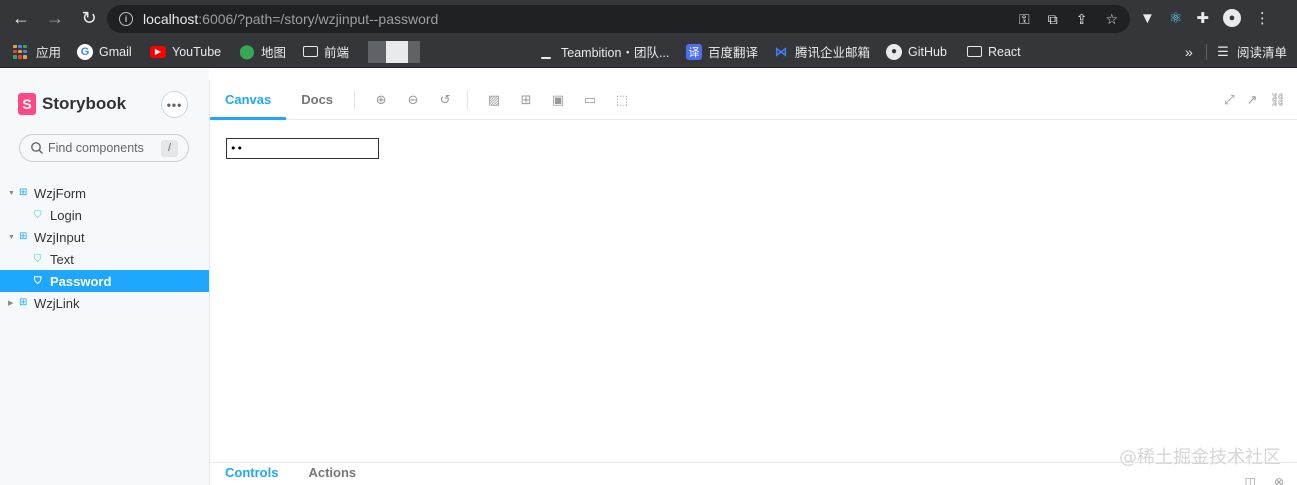  I want to click on sidebar-item-wzjlink: ▶ ⊞ WzjLink, so click(104, 303).